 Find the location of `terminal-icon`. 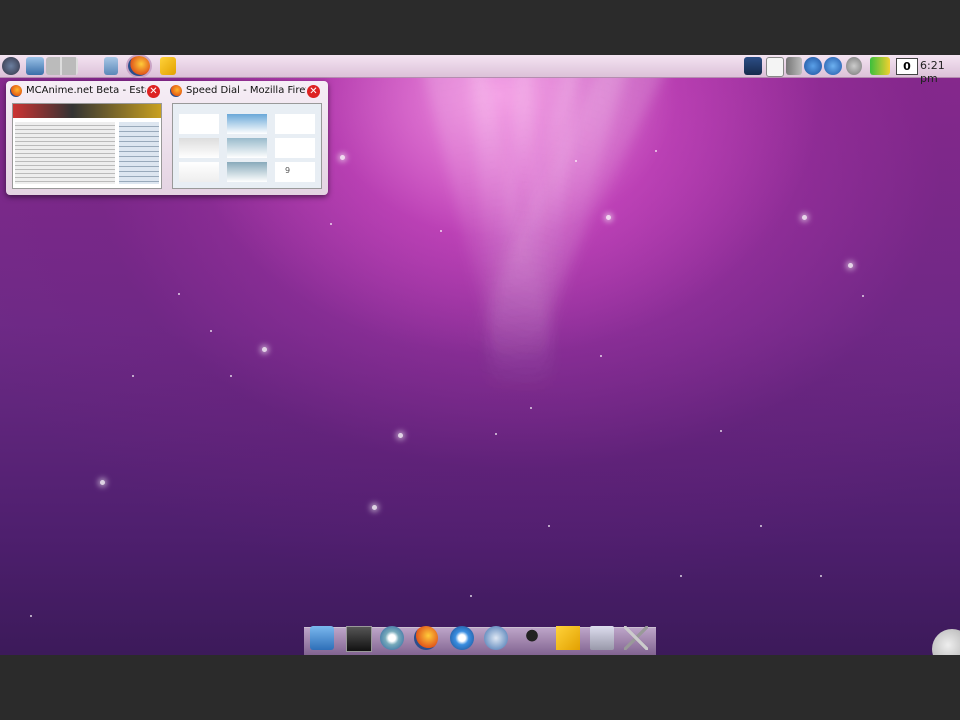

terminal-icon is located at coordinates (359, 639).